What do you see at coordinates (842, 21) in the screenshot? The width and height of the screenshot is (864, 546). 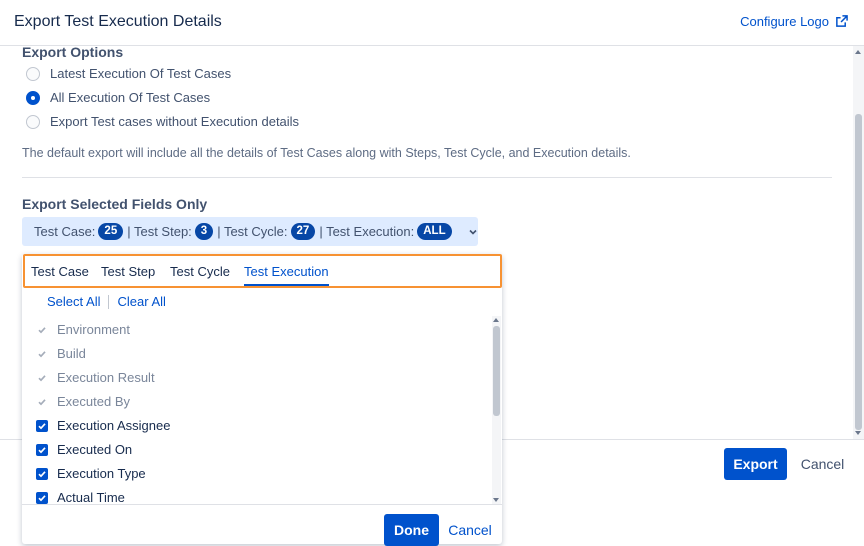 I see `external-link-icon` at bounding box center [842, 21].